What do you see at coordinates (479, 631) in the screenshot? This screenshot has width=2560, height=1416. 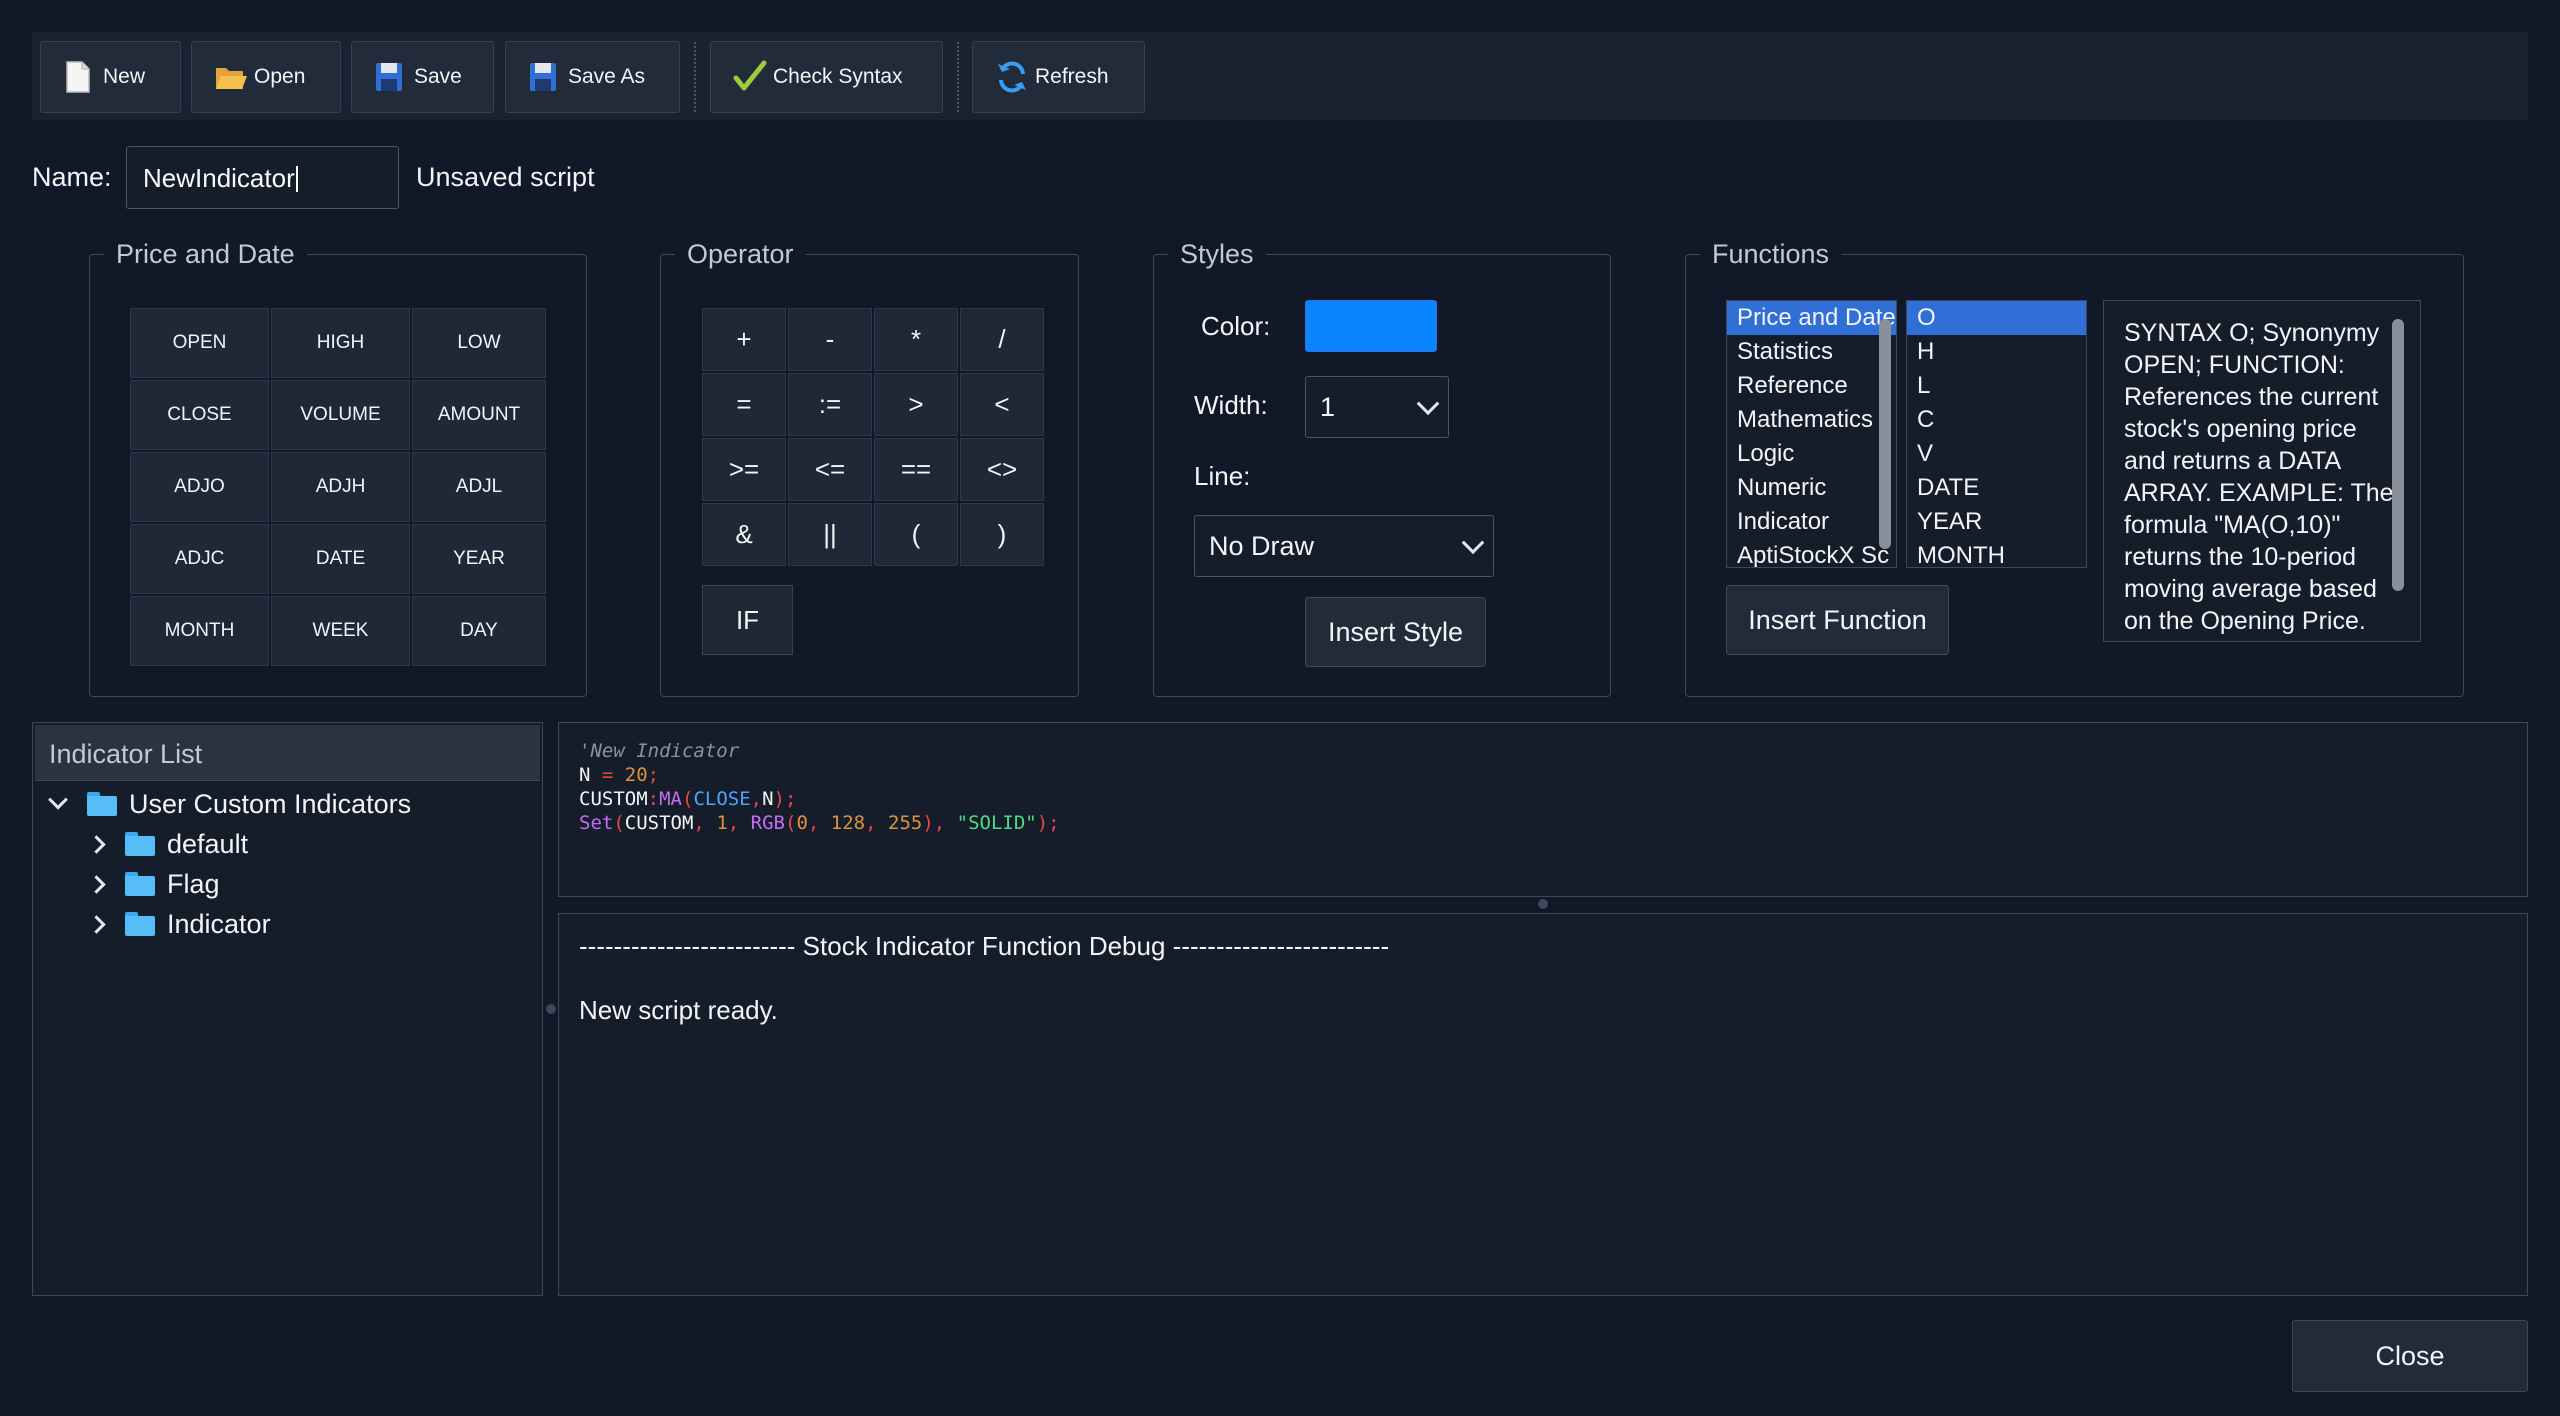 I see `price-button-day: DAY` at bounding box center [479, 631].